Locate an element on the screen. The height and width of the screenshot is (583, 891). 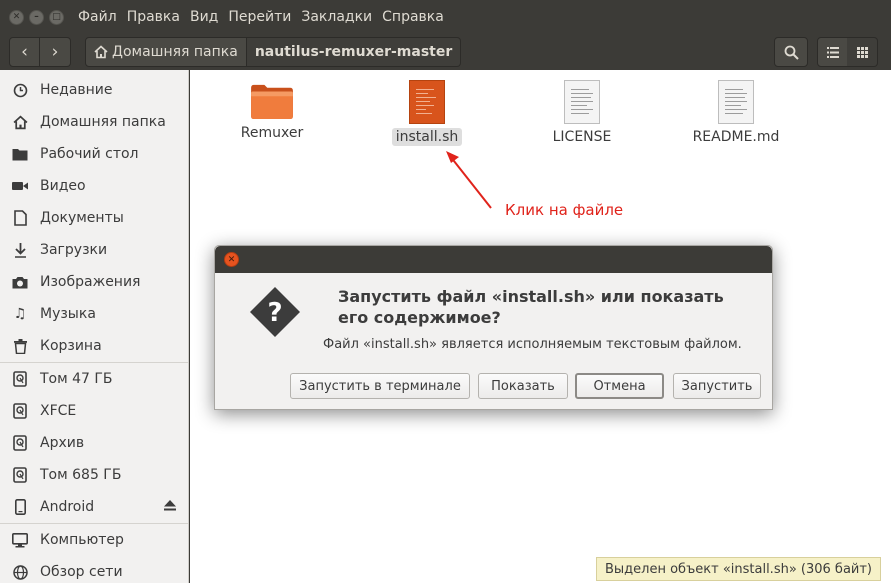
run-in-terminal-button: Запустить в терминале is located at coordinates (380, 386).